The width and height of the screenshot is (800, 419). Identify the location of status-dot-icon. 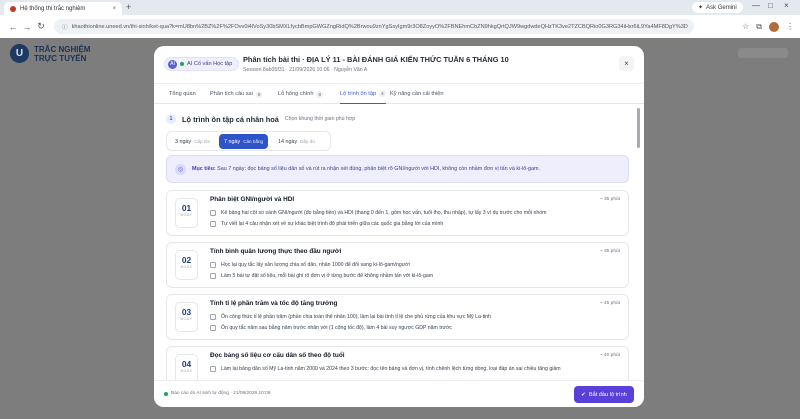
(166, 393).